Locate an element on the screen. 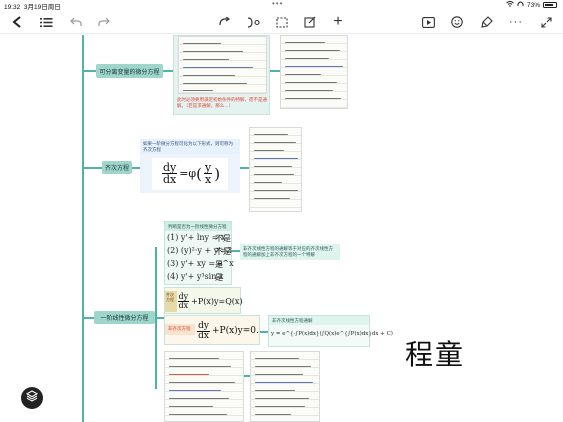 The image size is (563, 422). format-button is located at coordinates (487, 22).